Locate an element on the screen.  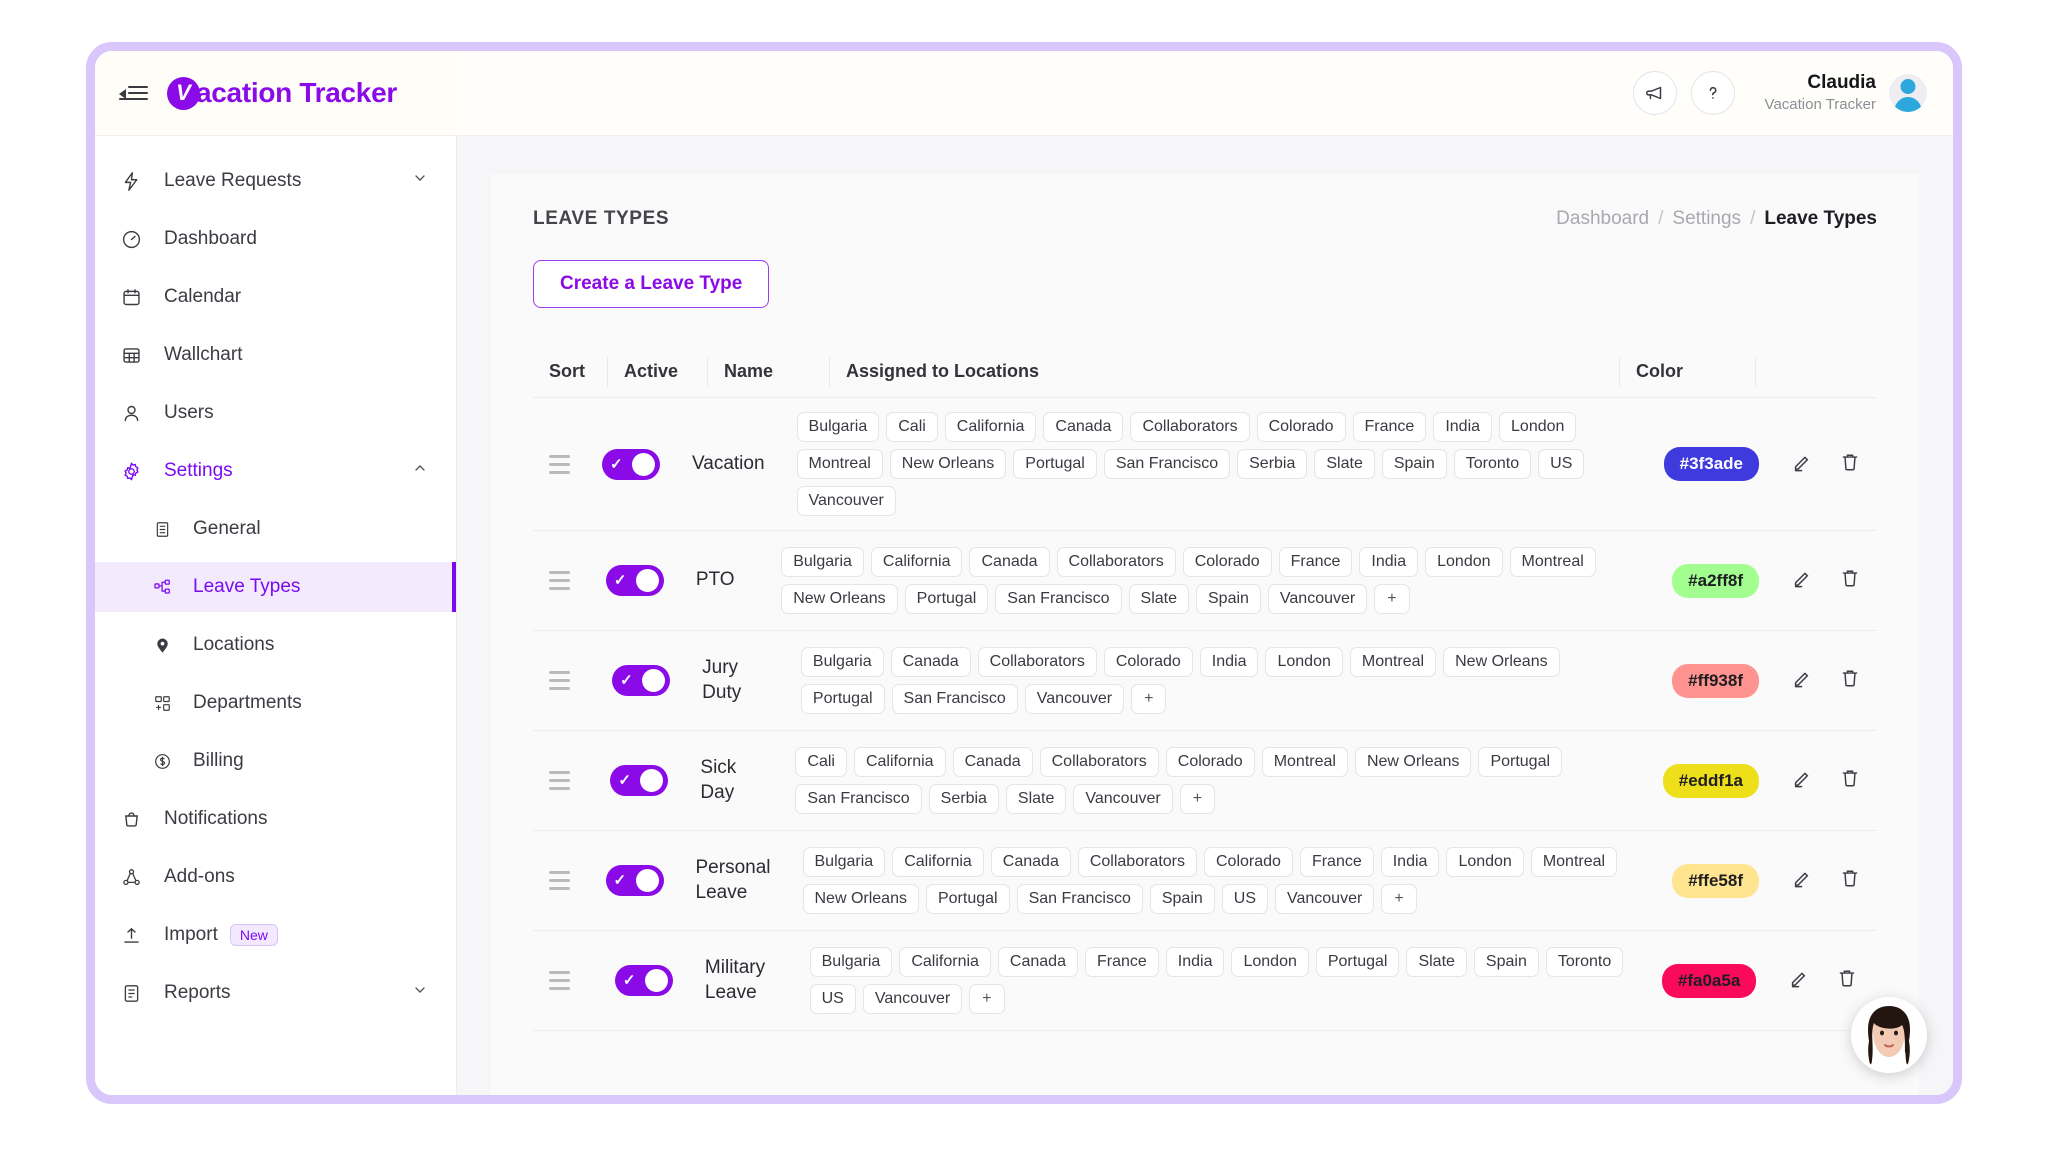
sidebar-item-locations: Locations is located at coordinates (275, 645).